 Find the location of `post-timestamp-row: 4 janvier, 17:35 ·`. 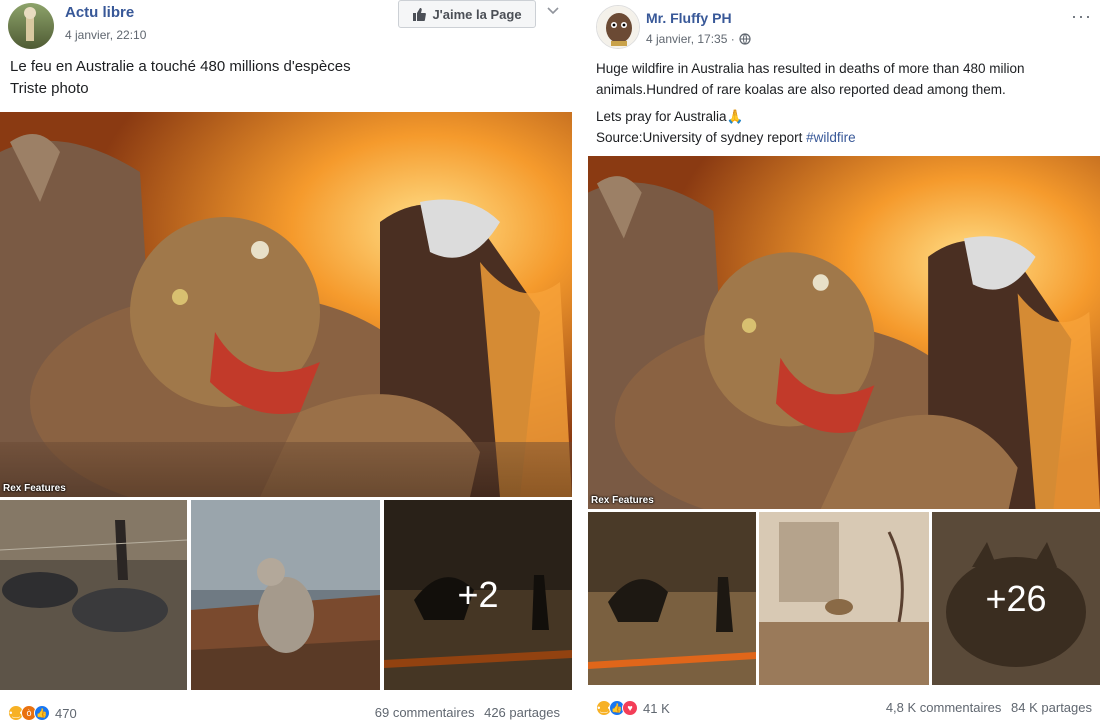

post-timestamp-row: 4 janvier, 17:35 · is located at coordinates (698, 39).